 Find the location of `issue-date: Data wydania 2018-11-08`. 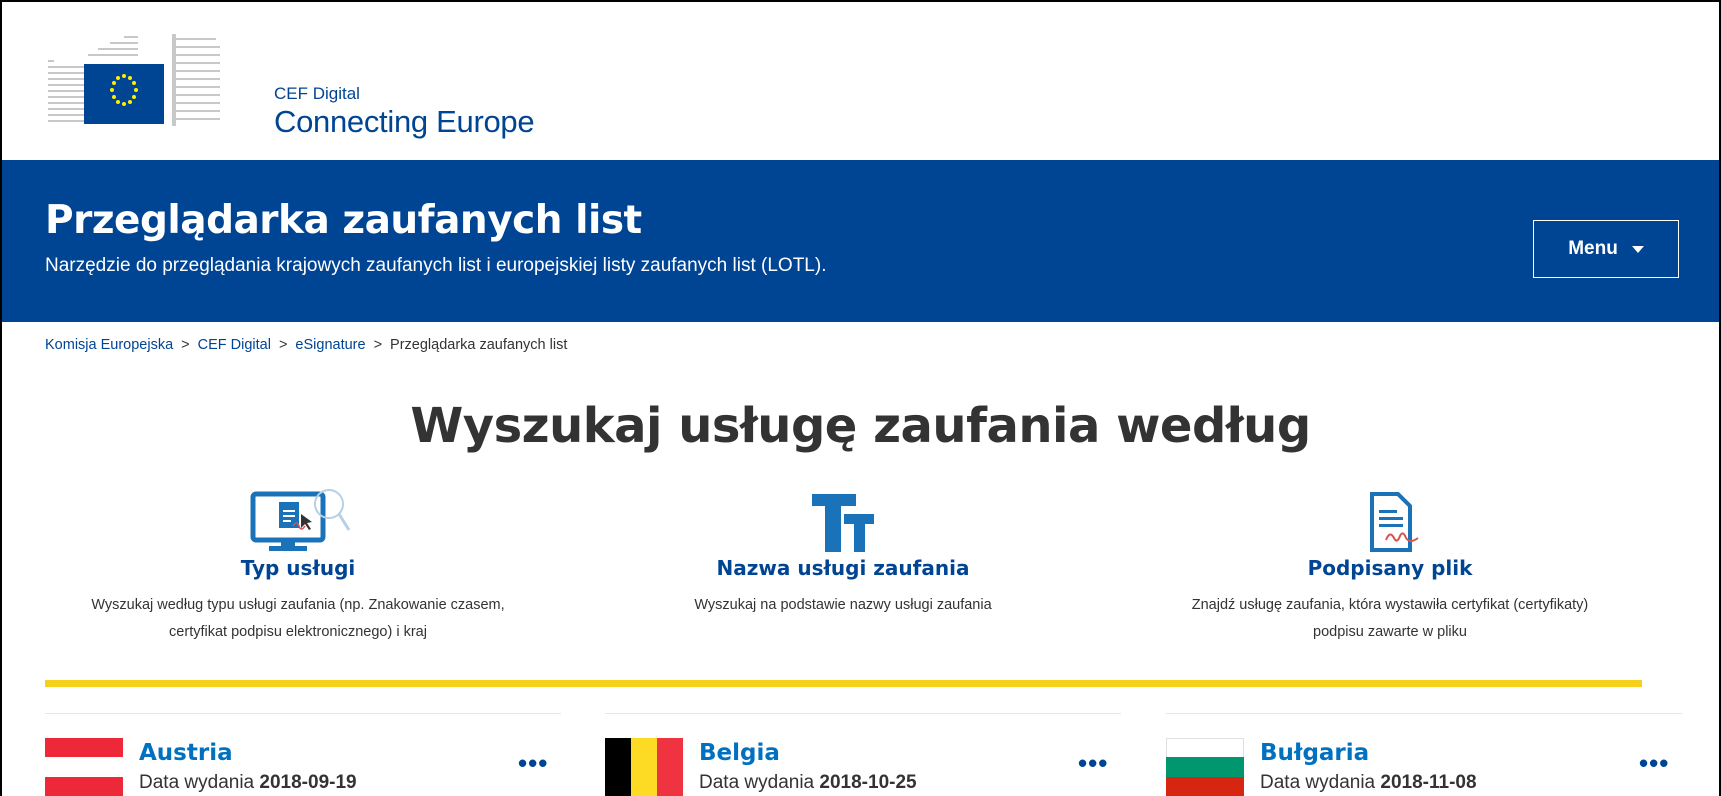

issue-date: Data wydania 2018-11-08 is located at coordinates (1368, 783).